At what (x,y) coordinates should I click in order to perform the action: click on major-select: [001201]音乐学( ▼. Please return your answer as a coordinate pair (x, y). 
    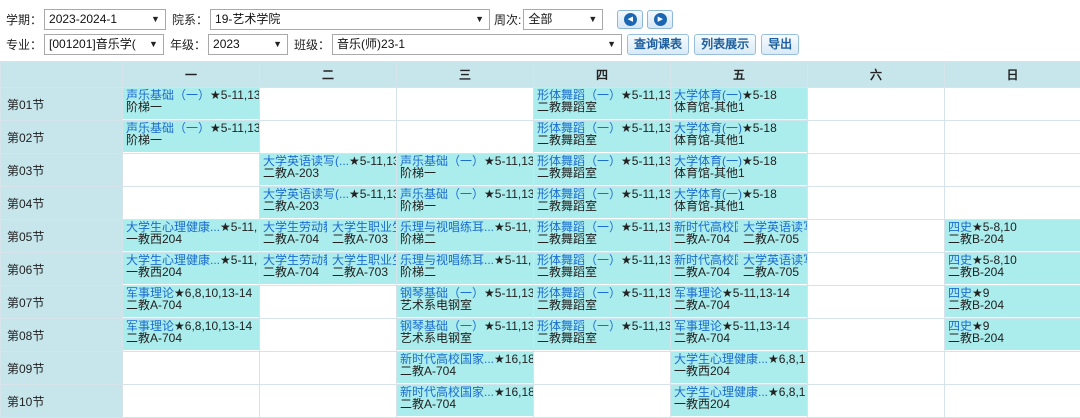
    Looking at the image, I should click on (104, 44).